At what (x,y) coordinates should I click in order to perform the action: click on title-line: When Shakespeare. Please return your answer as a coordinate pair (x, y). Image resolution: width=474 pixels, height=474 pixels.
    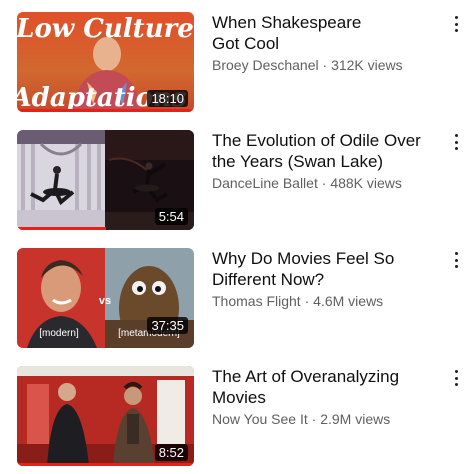
    Looking at the image, I should click on (287, 22).